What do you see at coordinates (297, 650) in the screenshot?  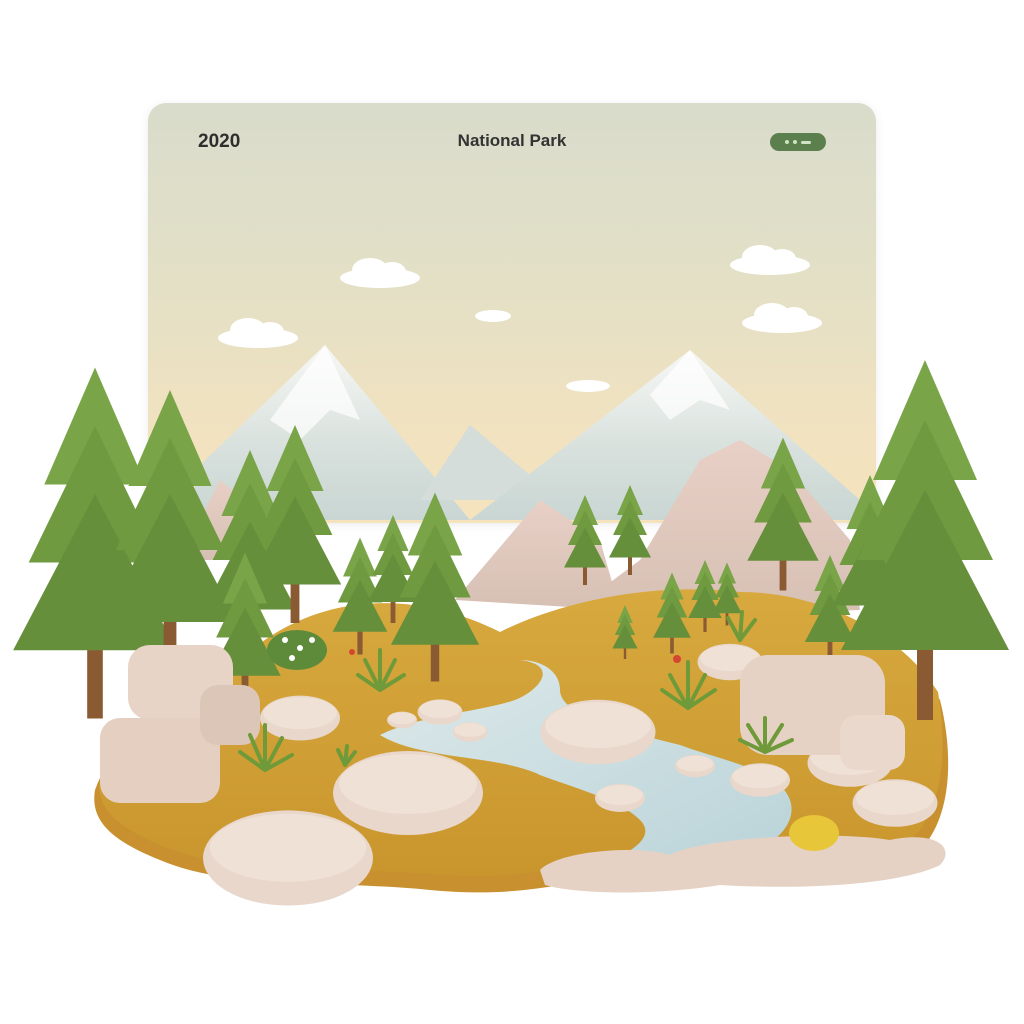 I see `flower-bush` at bounding box center [297, 650].